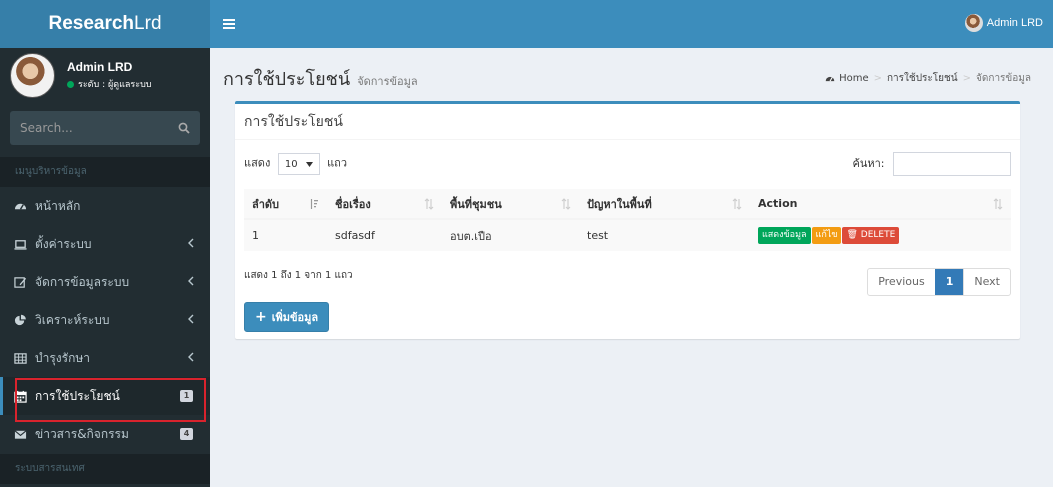 The height and width of the screenshot is (487, 1053). What do you see at coordinates (186, 396) in the screenshot?
I see `count-badge: 1` at bounding box center [186, 396].